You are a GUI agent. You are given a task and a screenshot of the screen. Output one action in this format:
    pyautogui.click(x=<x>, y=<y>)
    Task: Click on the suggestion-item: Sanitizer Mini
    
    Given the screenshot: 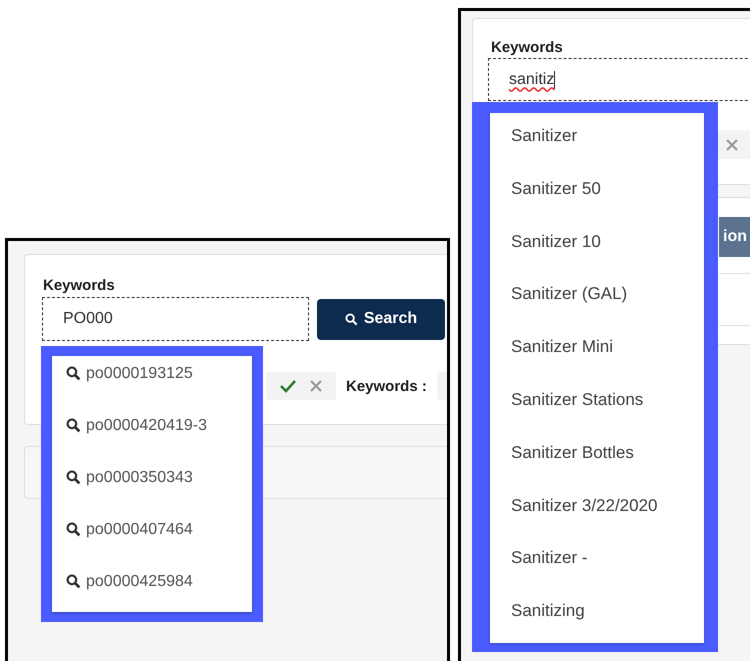 What is the action you would take?
    pyautogui.click(x=597, y=350)
    